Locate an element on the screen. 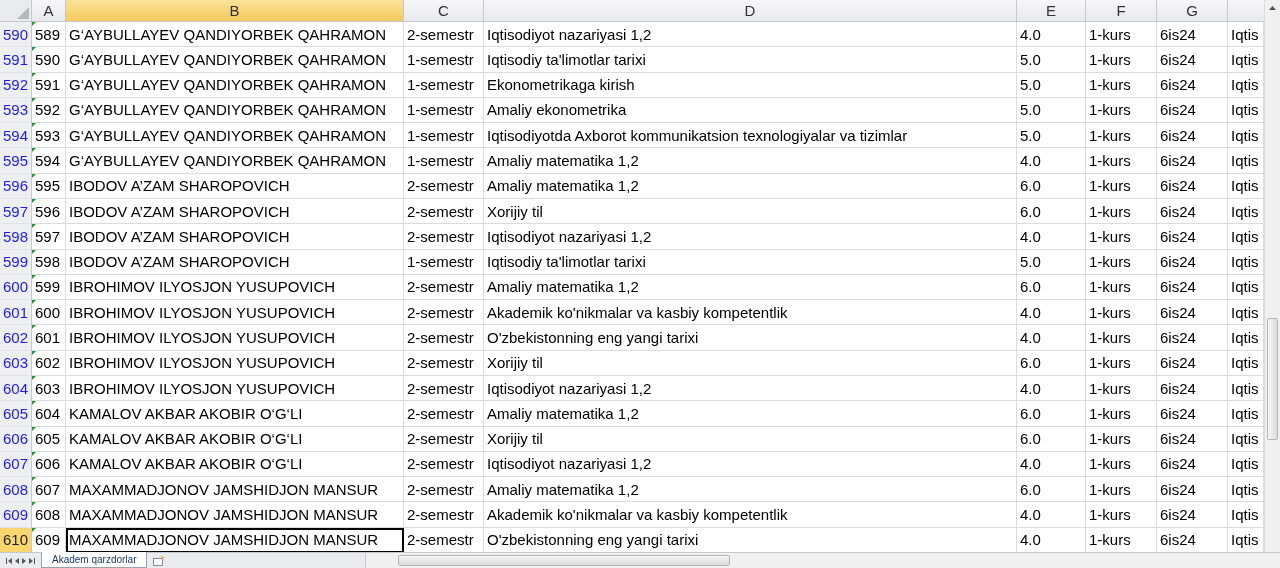  table-cell: 589 is located at coordinates (49, 35).